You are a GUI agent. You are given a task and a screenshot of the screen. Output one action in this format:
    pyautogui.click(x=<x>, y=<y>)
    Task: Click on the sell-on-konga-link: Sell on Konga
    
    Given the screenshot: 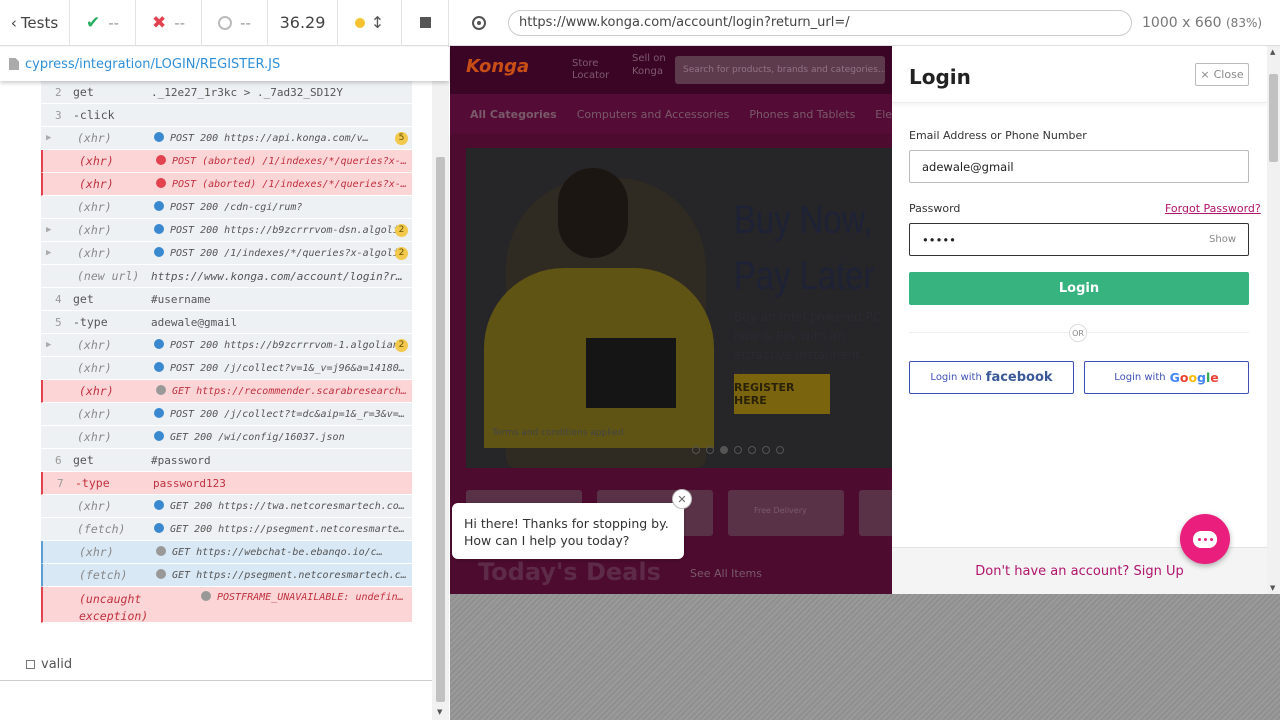 What is the action you would take?
    pyautogui.click(x=650, y=65)
    